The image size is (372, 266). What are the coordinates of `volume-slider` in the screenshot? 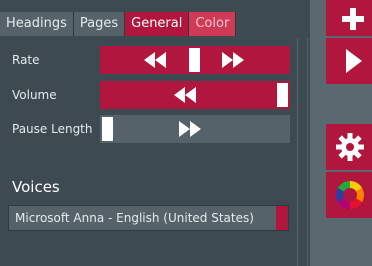 It's located at (195, 95).